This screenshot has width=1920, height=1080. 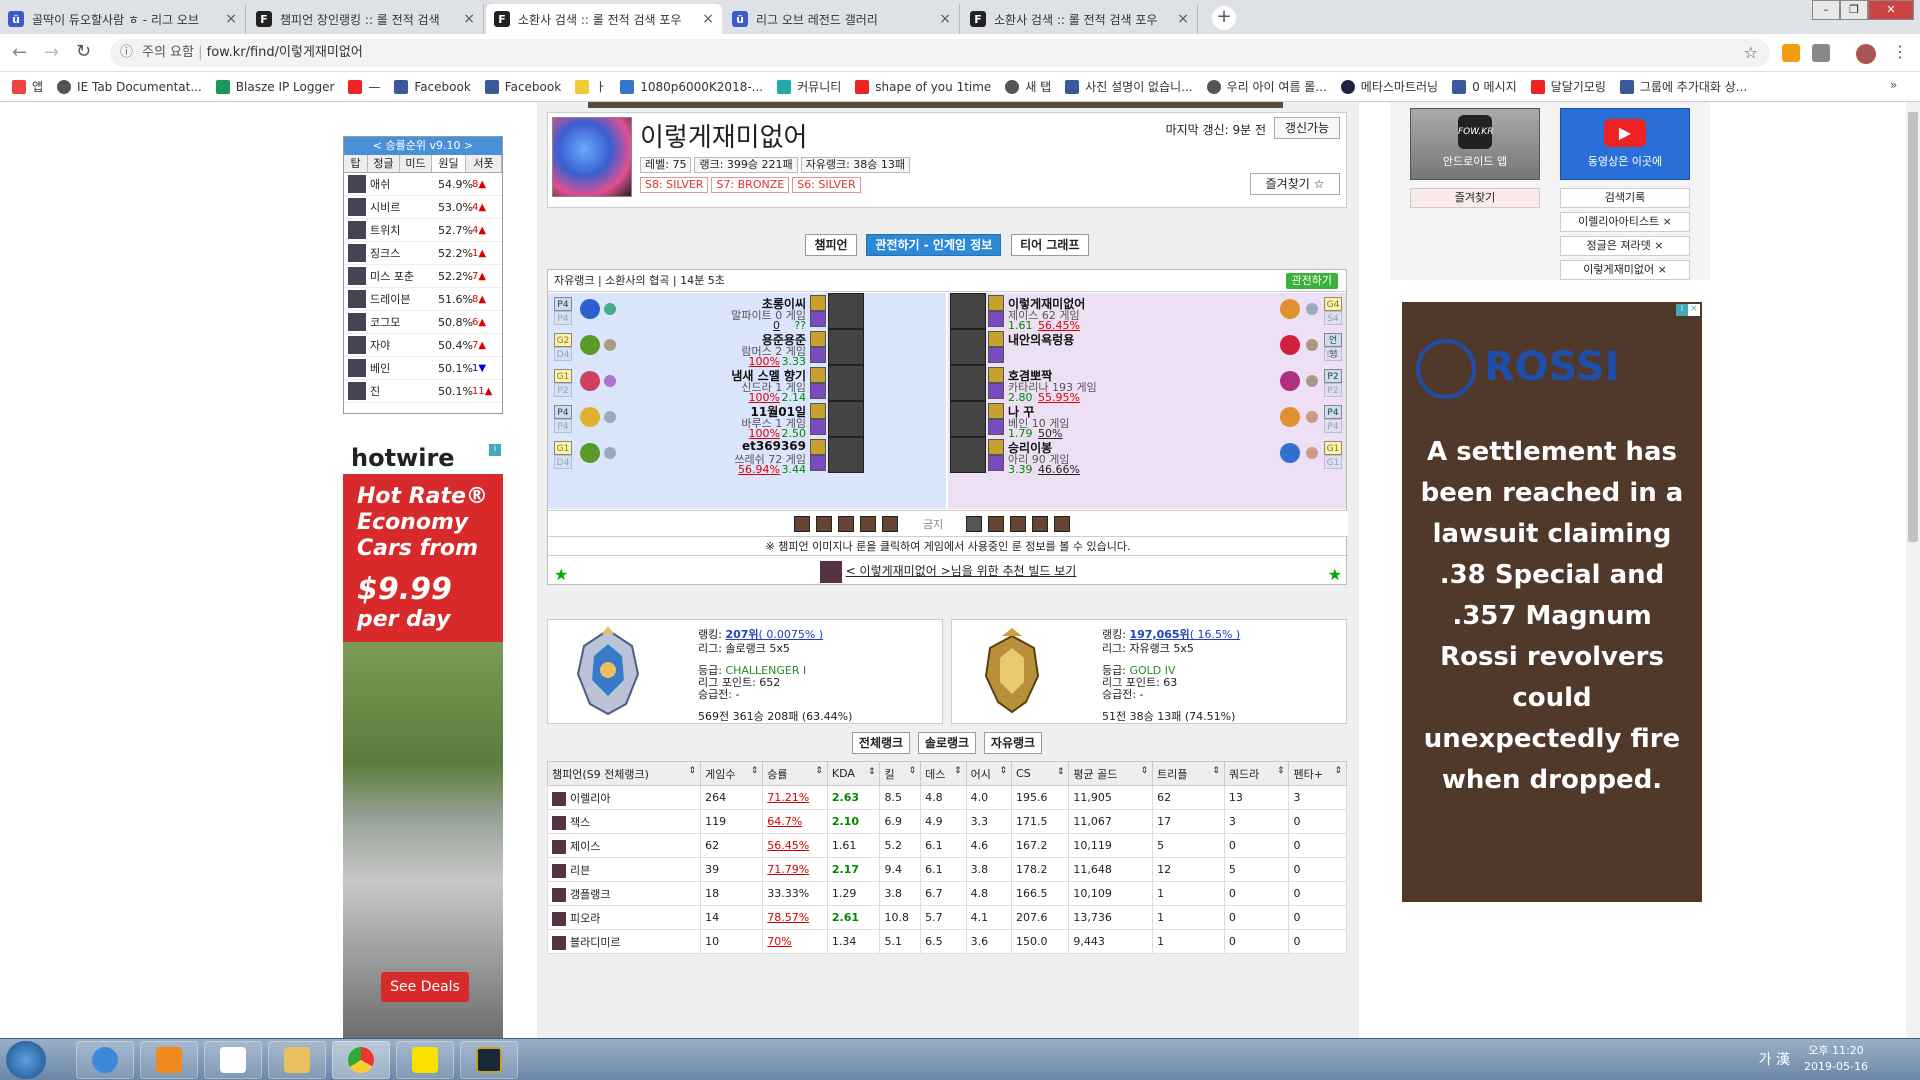 I want to click on ime-indicator: 가 漢, so click(x=1774, y=1059).